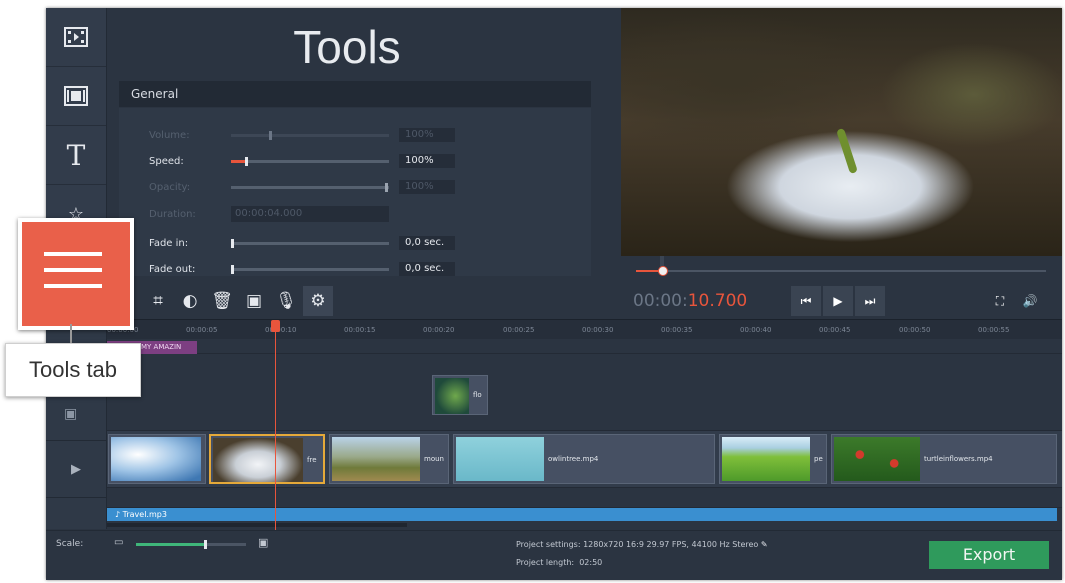 This screenshot has width=1065, height=583. I want to click on fullscreen-button: ⛶, so click(1000, 301).